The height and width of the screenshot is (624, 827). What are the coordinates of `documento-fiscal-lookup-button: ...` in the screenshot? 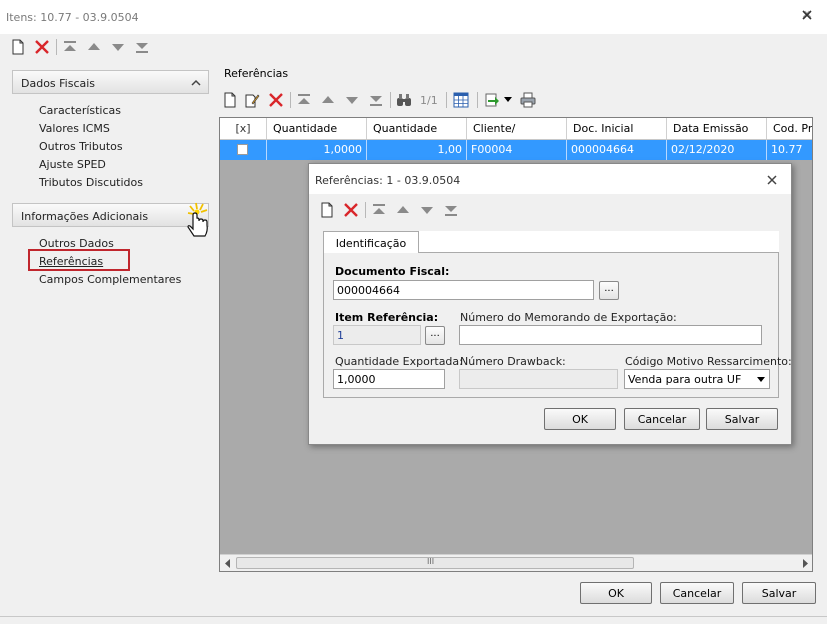 It's located at (609, 290).